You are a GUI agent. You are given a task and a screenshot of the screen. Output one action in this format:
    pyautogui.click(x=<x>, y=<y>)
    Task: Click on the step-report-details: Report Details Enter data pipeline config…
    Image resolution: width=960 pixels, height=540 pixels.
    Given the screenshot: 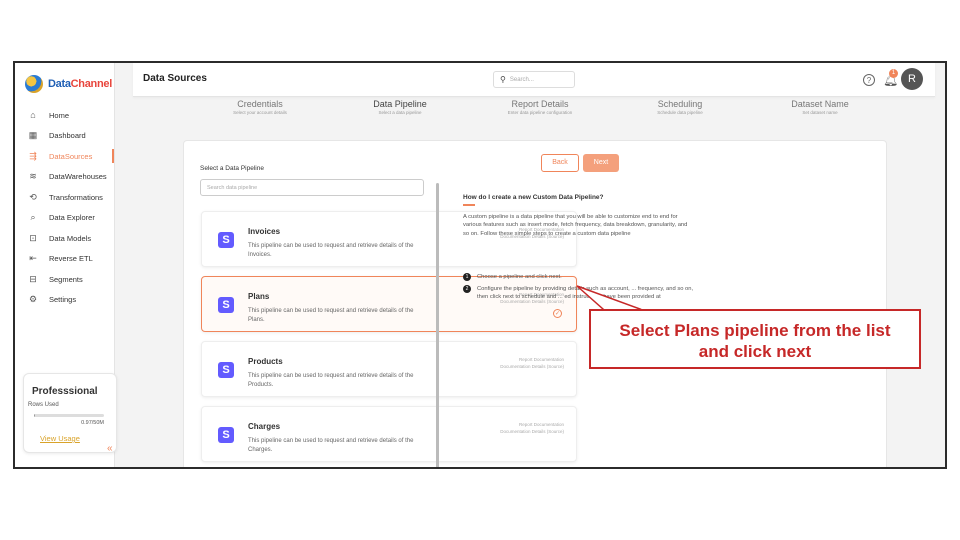 What is the action you would take?
    pyautogui.click(x=540, y=107)
    